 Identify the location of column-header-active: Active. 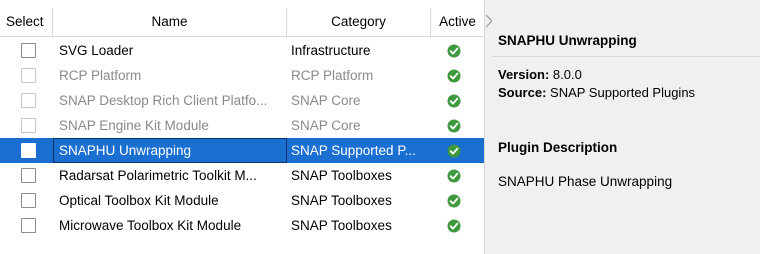
(457, 22).